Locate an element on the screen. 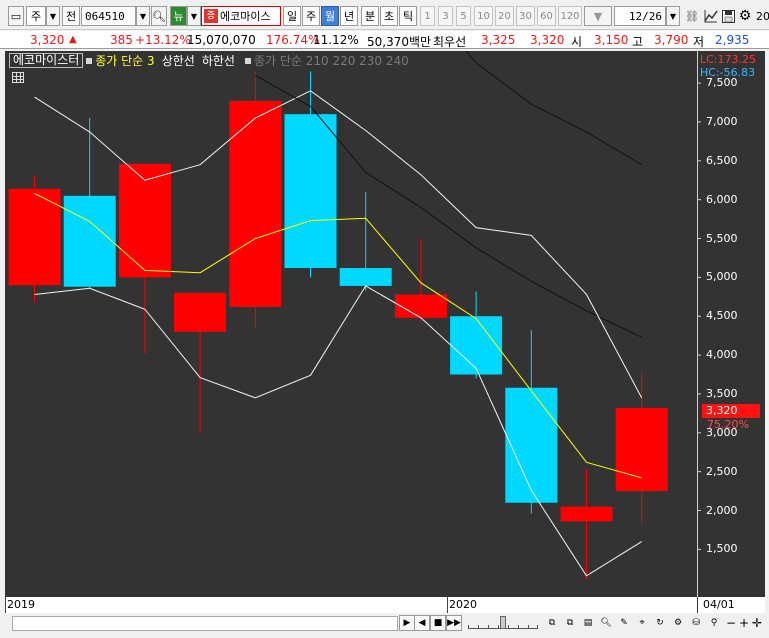 Image resolution: width=769 pixels, height=638 pixels. y-tick-label: 4,000 is located at coordinates (722, 355).